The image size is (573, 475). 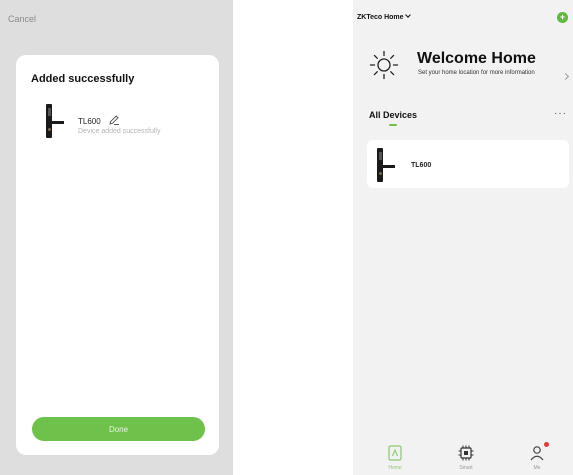 I want to click on home-selector: ZKTeco Home, so click(x=384, y=16).